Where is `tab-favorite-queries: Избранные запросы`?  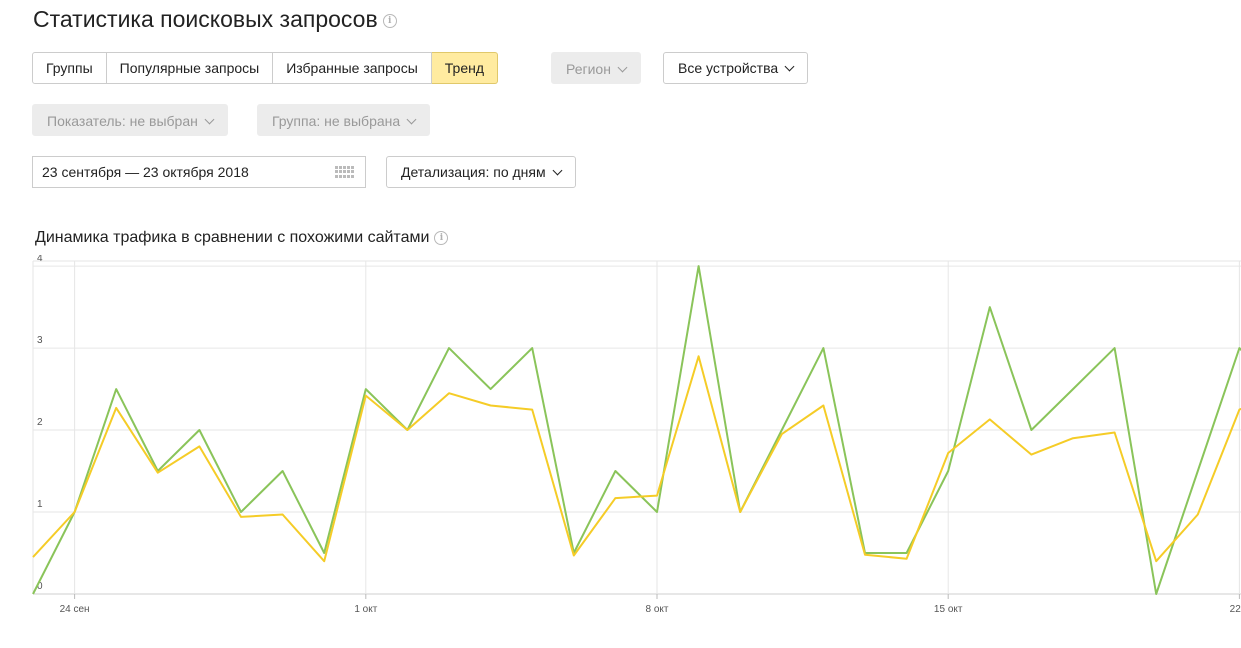
tab-favorite-queries: Избранные запросы is located at coordinates (352, 68).